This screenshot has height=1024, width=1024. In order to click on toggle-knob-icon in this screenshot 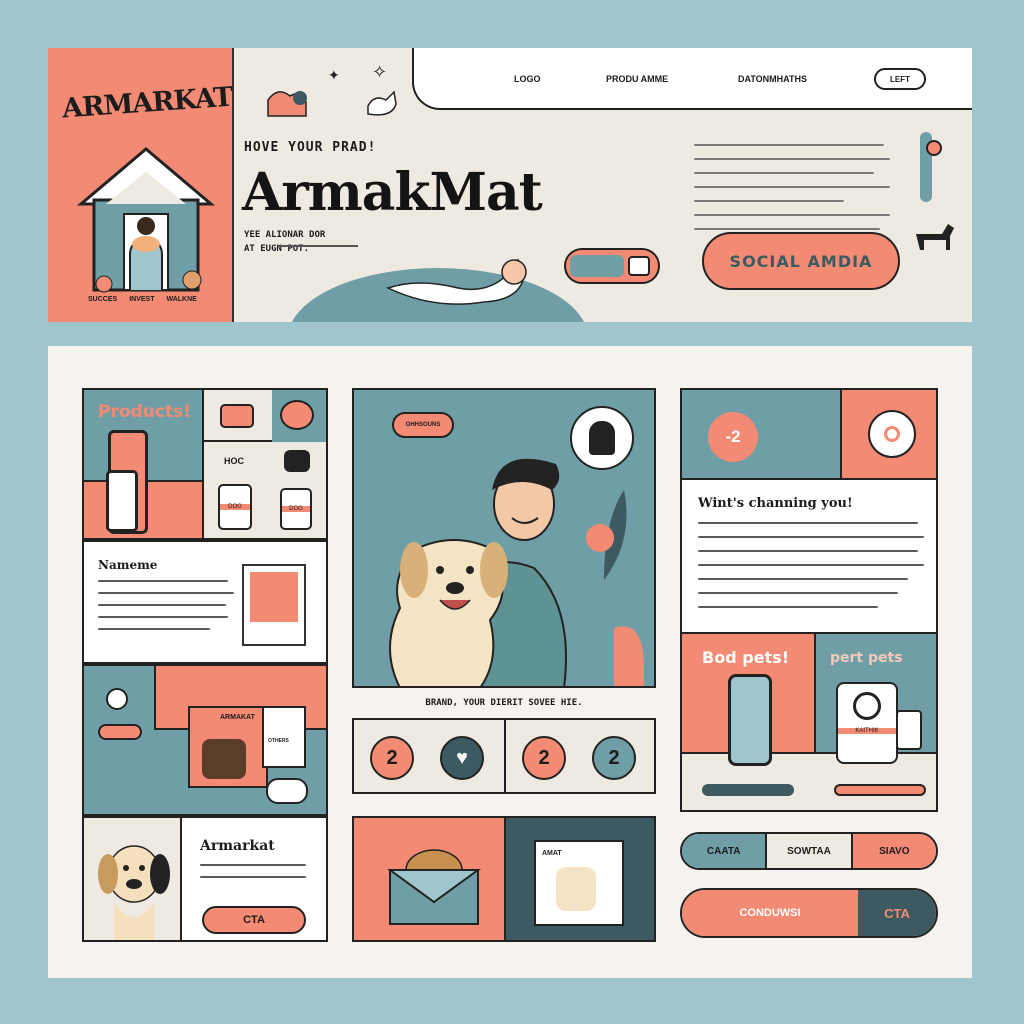, I will do `click(639, 266)`.